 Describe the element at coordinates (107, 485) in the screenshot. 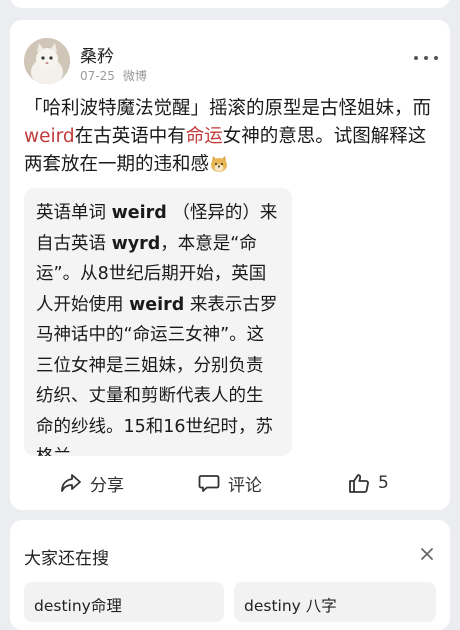

I see `share-label: 分享` at that location.